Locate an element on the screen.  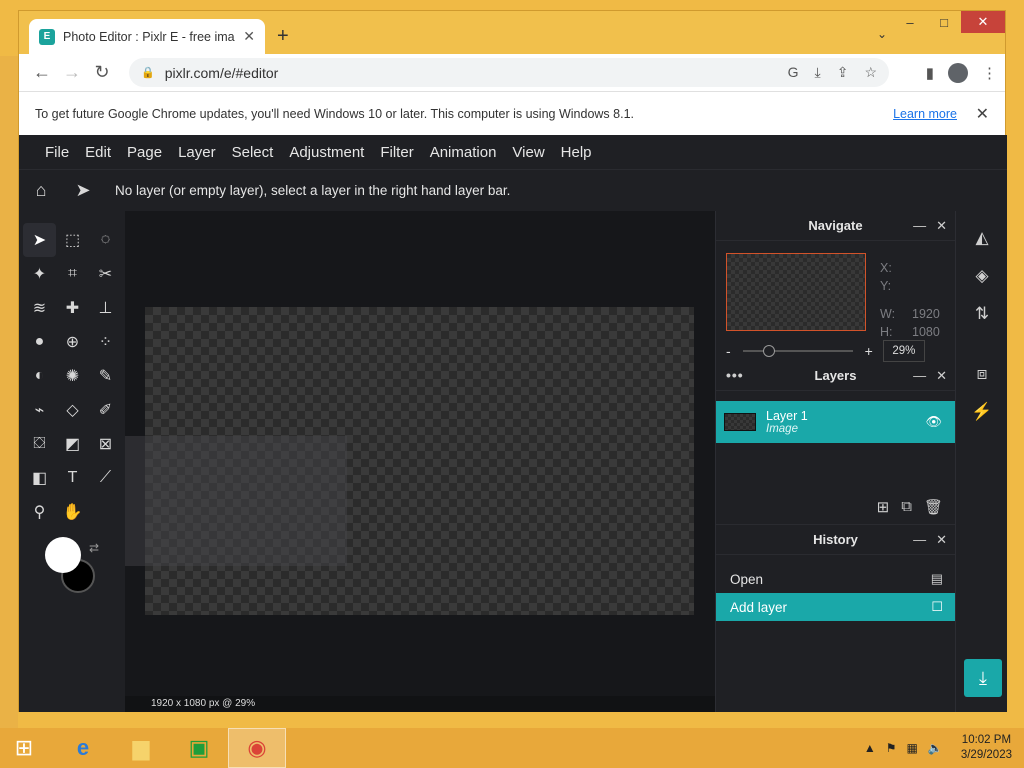
resize-toggle-icon: ⧈ is located at coordinates (982, 374).